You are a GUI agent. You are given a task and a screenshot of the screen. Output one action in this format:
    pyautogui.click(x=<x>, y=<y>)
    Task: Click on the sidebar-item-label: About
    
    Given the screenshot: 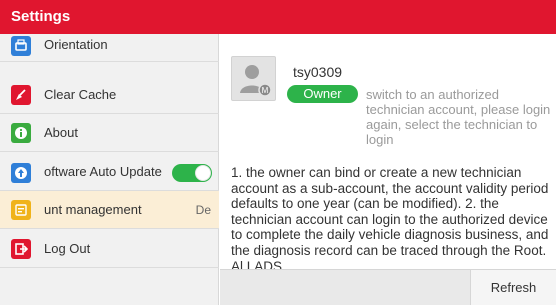 What is the action you would take?
    pyautogui.click(x=61, y=132)
    